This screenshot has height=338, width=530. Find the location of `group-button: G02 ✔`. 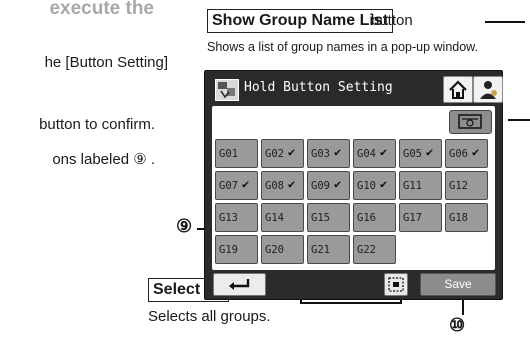

group-button: G02 ✔ is located at coordinates (282, 153).